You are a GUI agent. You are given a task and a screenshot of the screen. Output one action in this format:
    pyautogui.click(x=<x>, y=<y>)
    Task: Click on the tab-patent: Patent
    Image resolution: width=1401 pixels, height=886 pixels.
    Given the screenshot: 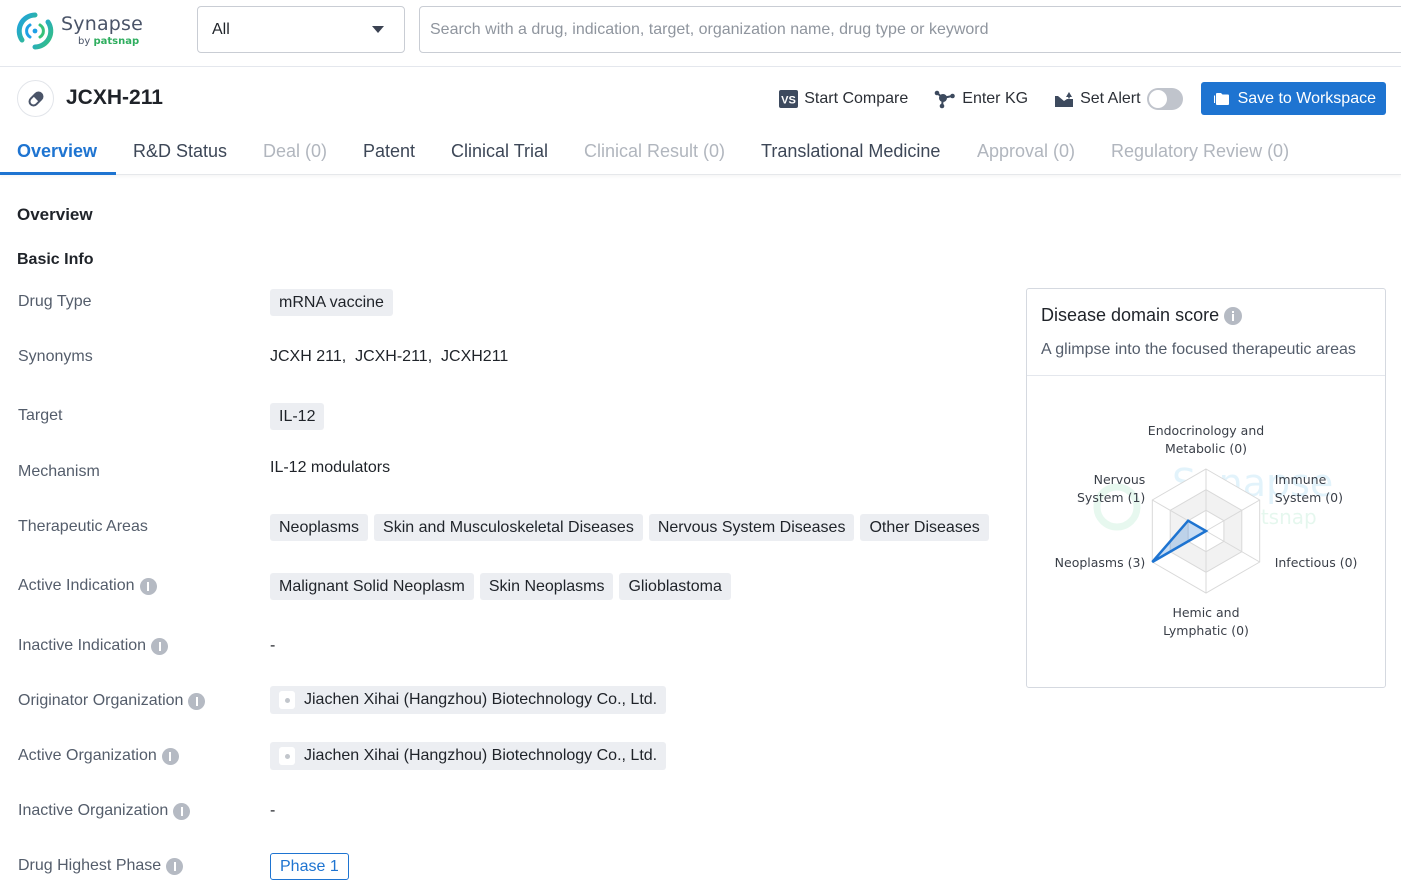 What is the action you would take?
    pyautogui.click(x=389, y=151)
    